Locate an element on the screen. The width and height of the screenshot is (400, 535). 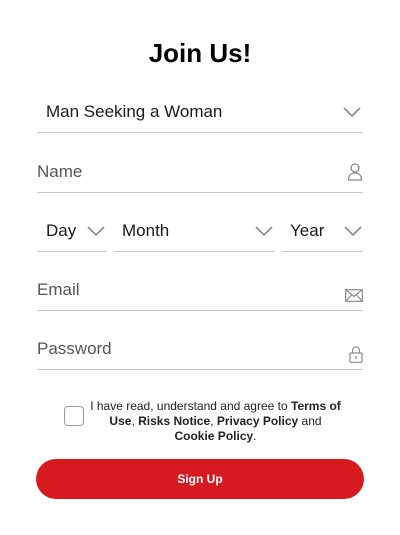
user-icon is located at coordinates (355, 172).